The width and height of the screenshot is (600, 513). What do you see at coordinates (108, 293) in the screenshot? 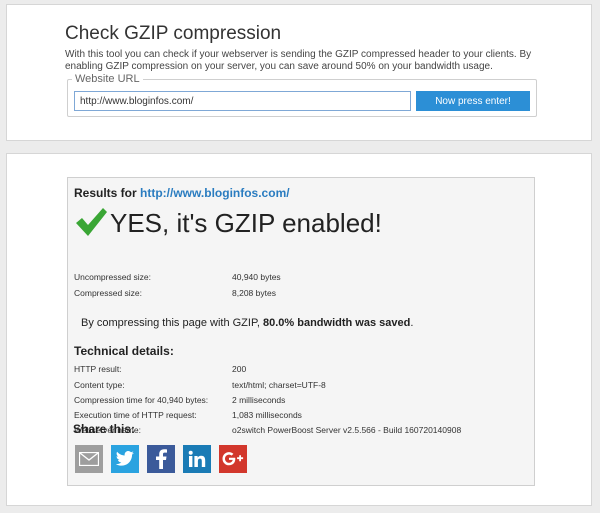
I see `compressed-size-label: Compressed size:` at bounding box center [108, 293].